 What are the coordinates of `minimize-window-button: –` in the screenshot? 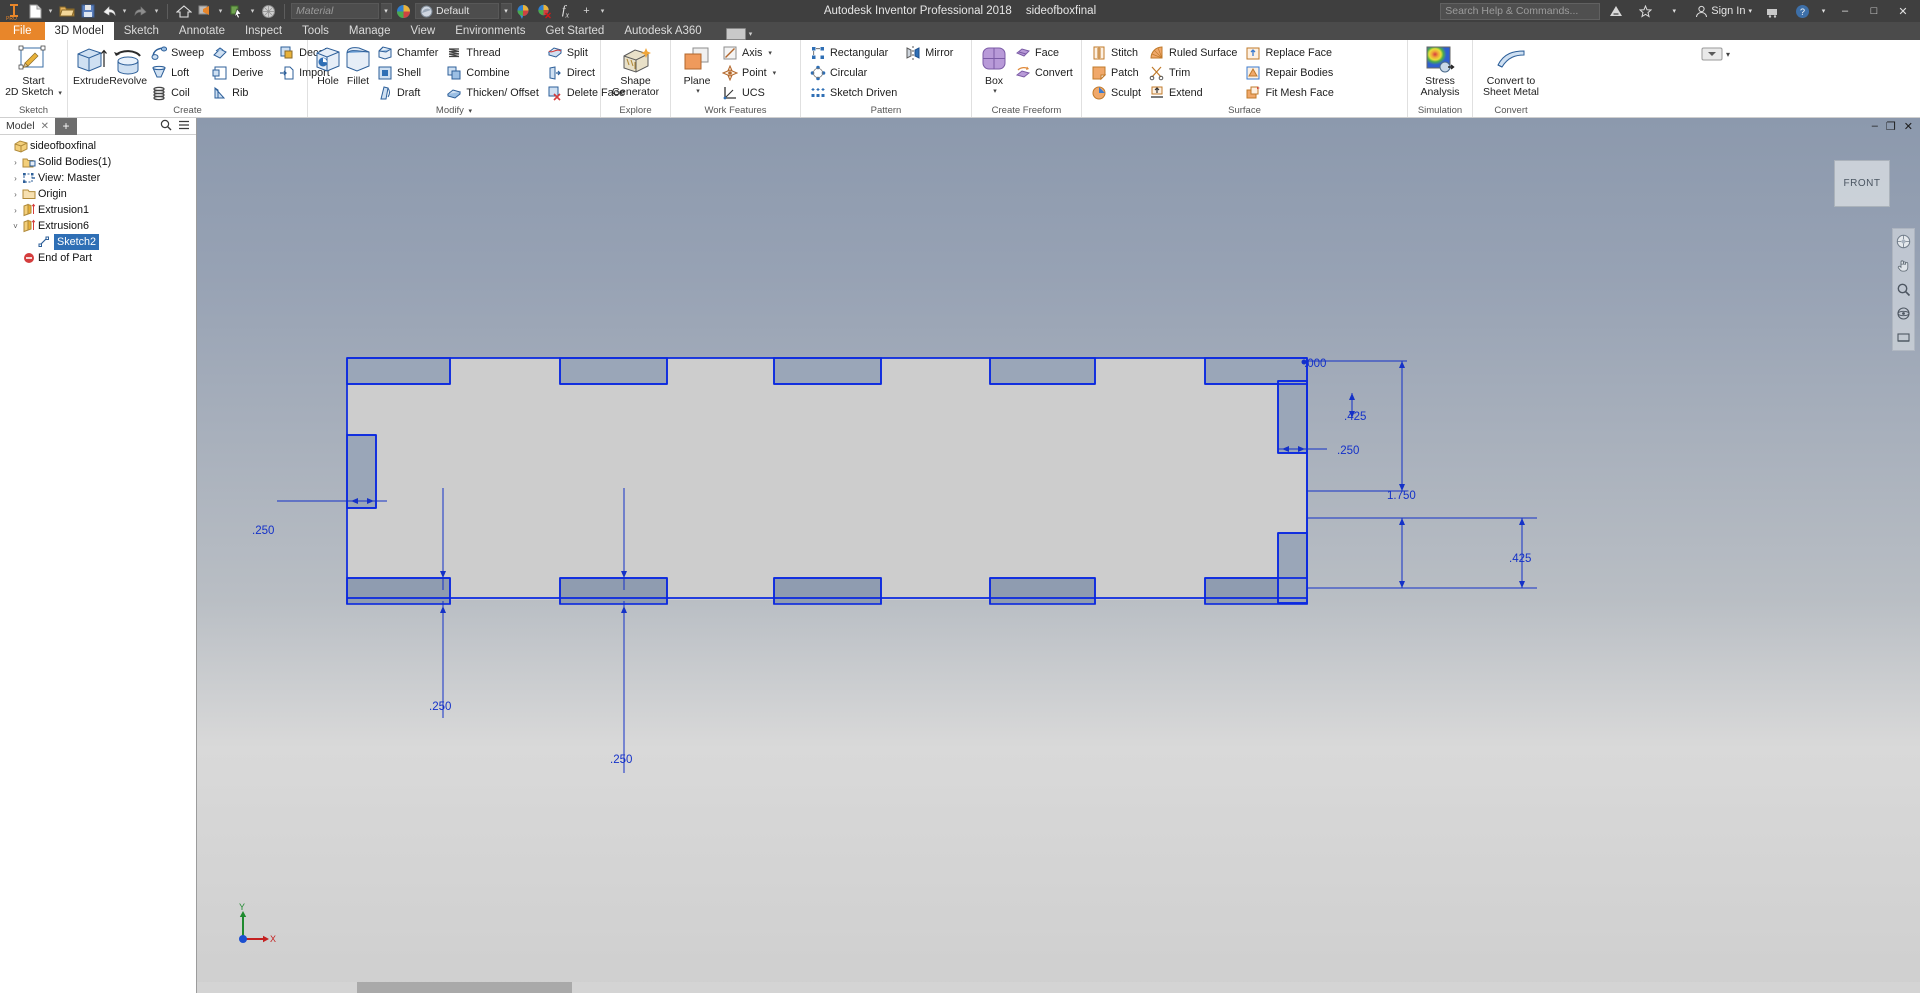 It's located at (1845, 11).